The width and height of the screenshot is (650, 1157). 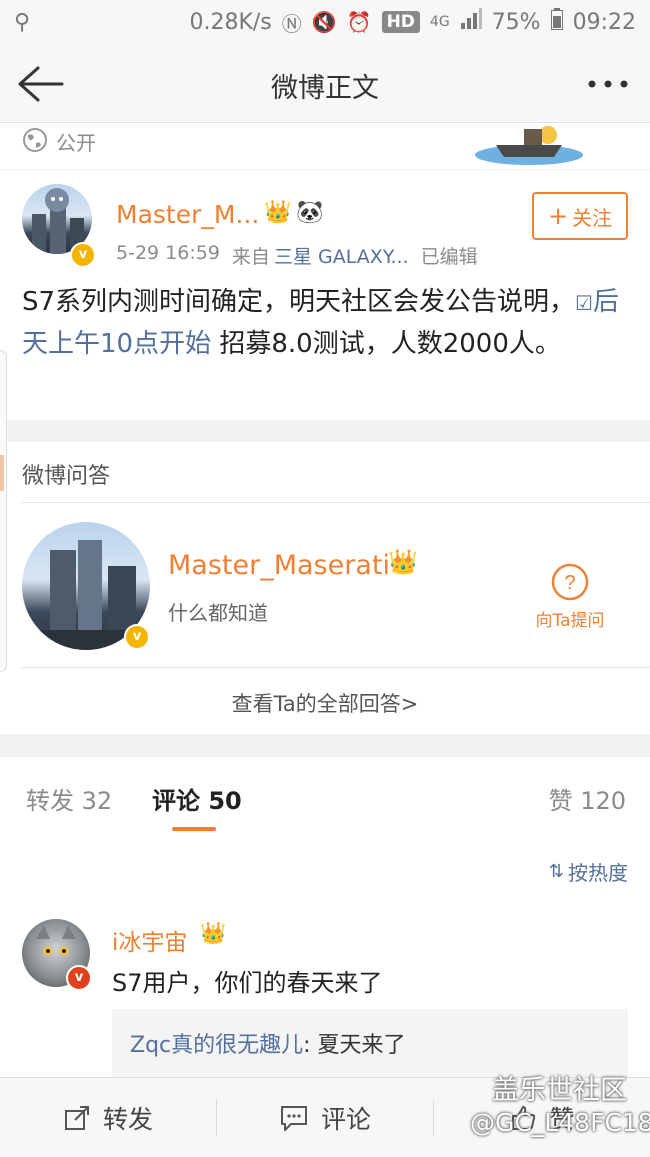 I want to click on network-type: 4G, so click(x=439, y=22).